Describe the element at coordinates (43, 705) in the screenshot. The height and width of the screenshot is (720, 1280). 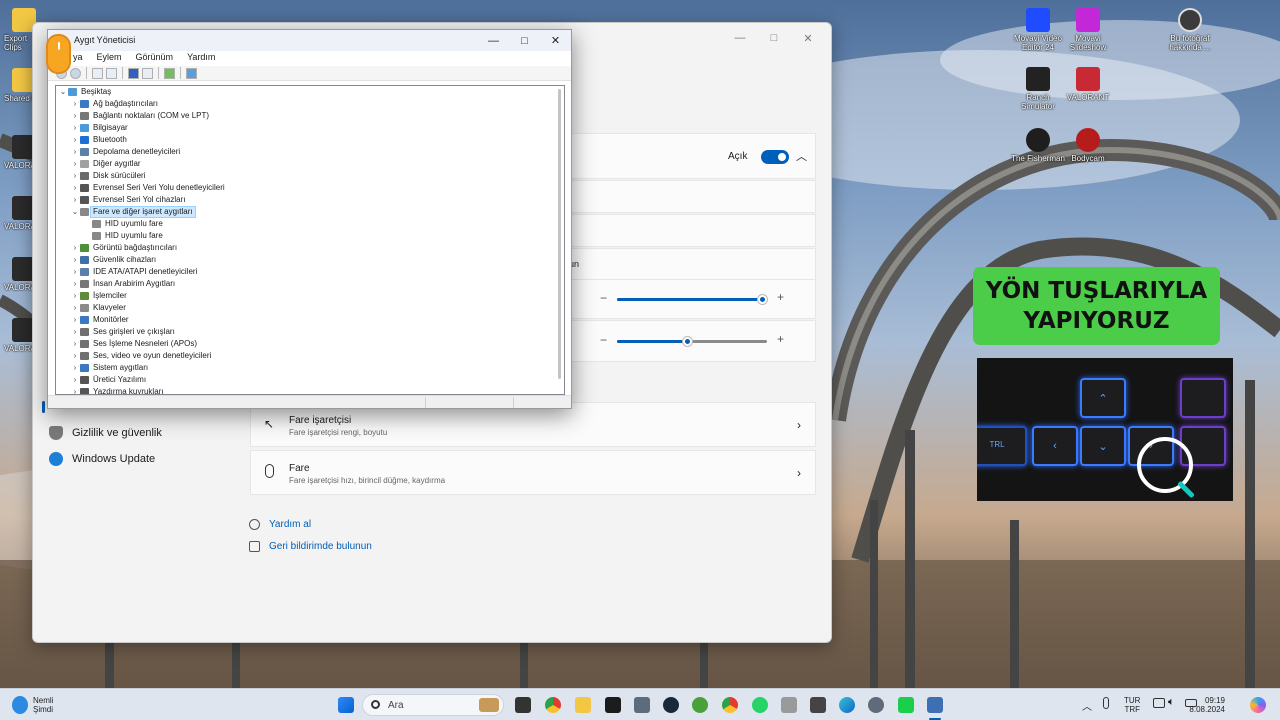
I see `weather-widget: Nemli Şimdi` at that location.